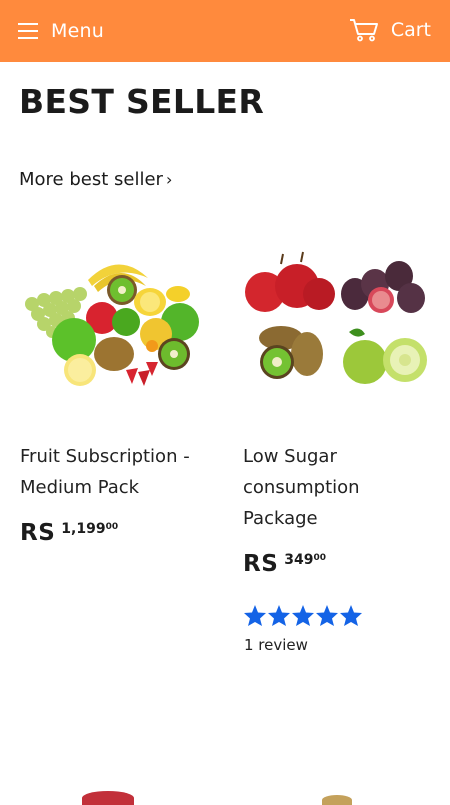 The image size is (450, 805). Describe the element at coordinates (169, 179) in the screenshot. I see `chevron-right-icon: ›` at that location.